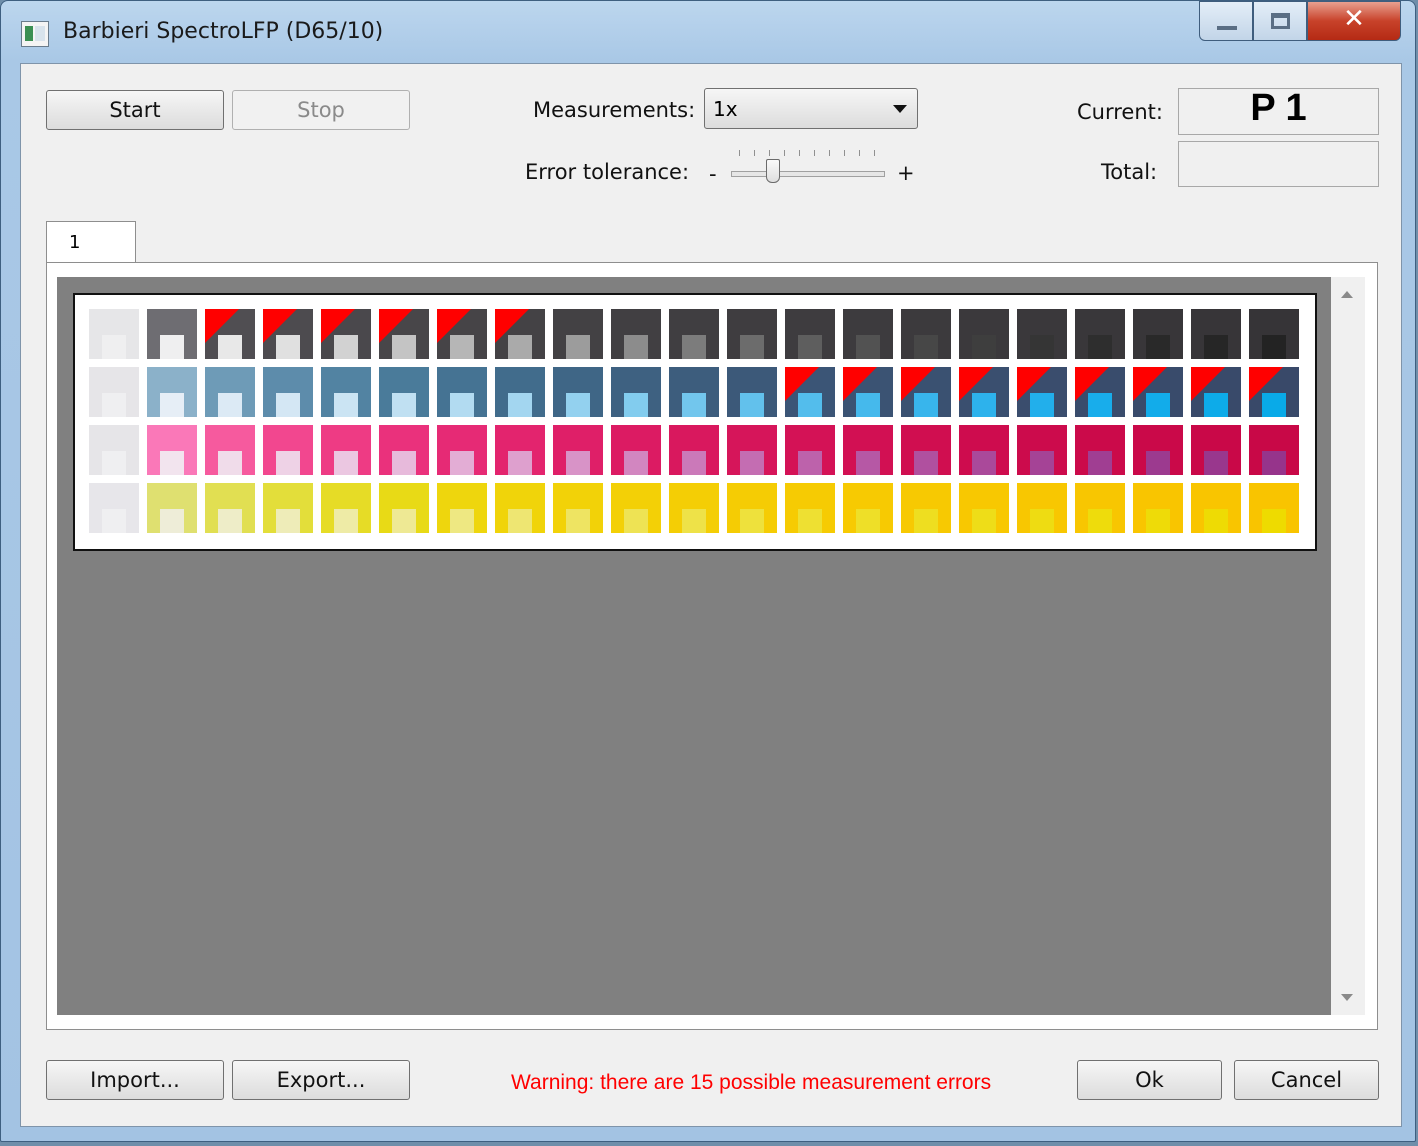 The image size is (1418, 1146). What do you see at coordinates (91, 242) in the screenshot?
I see `tab-1: 1` at bounding box center [91, 242].